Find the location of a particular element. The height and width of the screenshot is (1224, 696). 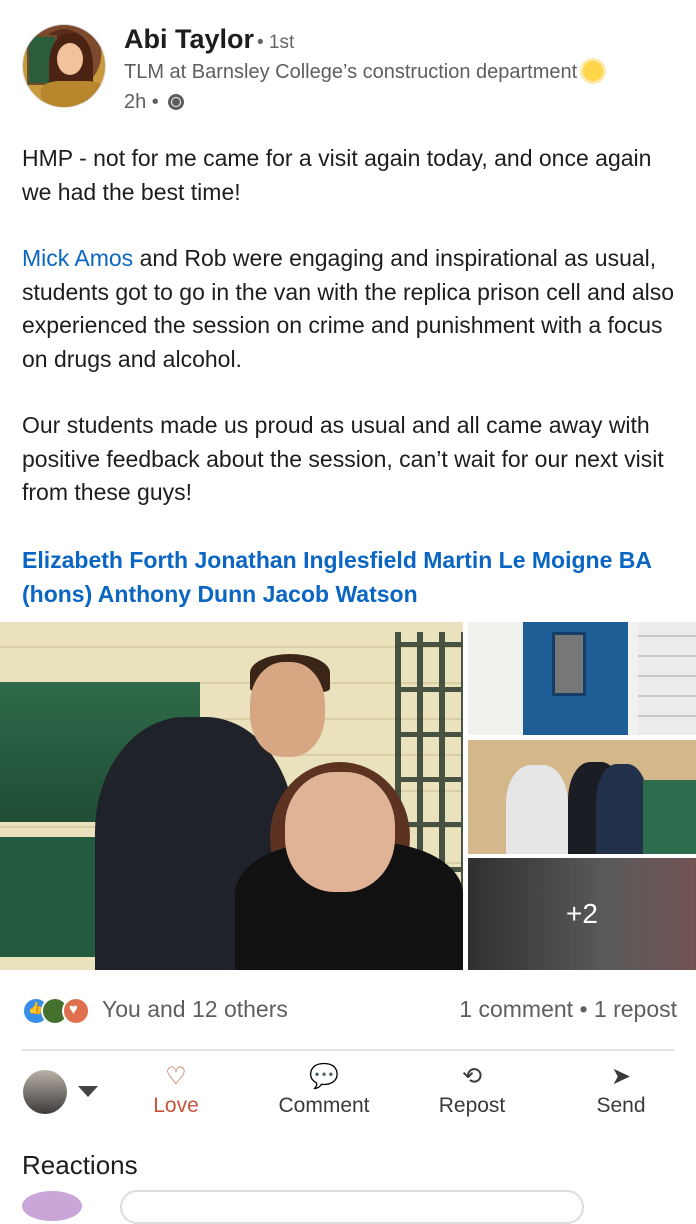

action-bar: ♡ Love 💬 Comment ⟲ Repost ➤ Send is located at coordinates (348, 1095).